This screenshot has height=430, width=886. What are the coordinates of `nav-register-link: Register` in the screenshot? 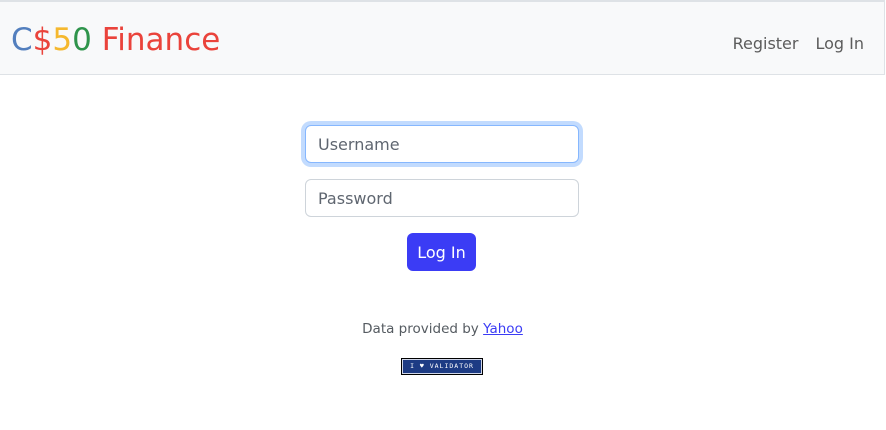 It's located at (766, 44).